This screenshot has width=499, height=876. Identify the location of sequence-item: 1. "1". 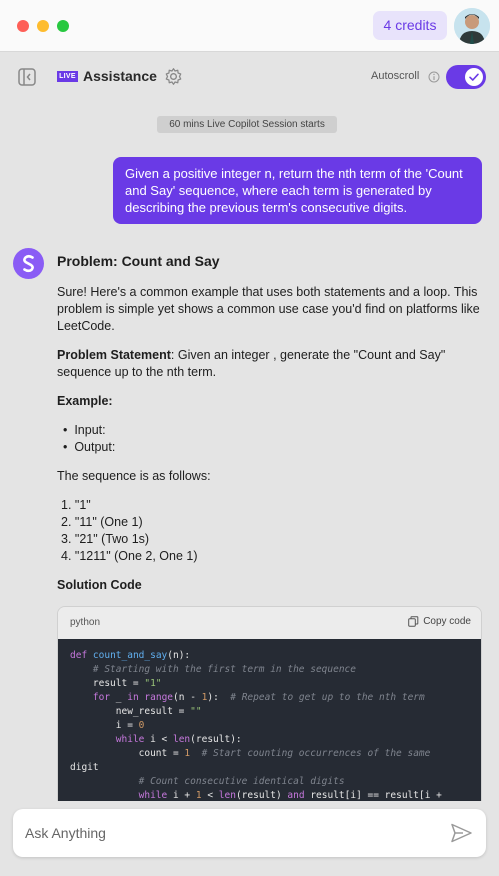
(76, 505).